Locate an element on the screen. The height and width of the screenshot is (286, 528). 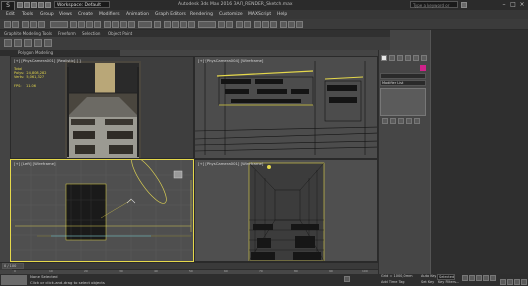
pivot-center-icon is located at coordinates (157, 24).